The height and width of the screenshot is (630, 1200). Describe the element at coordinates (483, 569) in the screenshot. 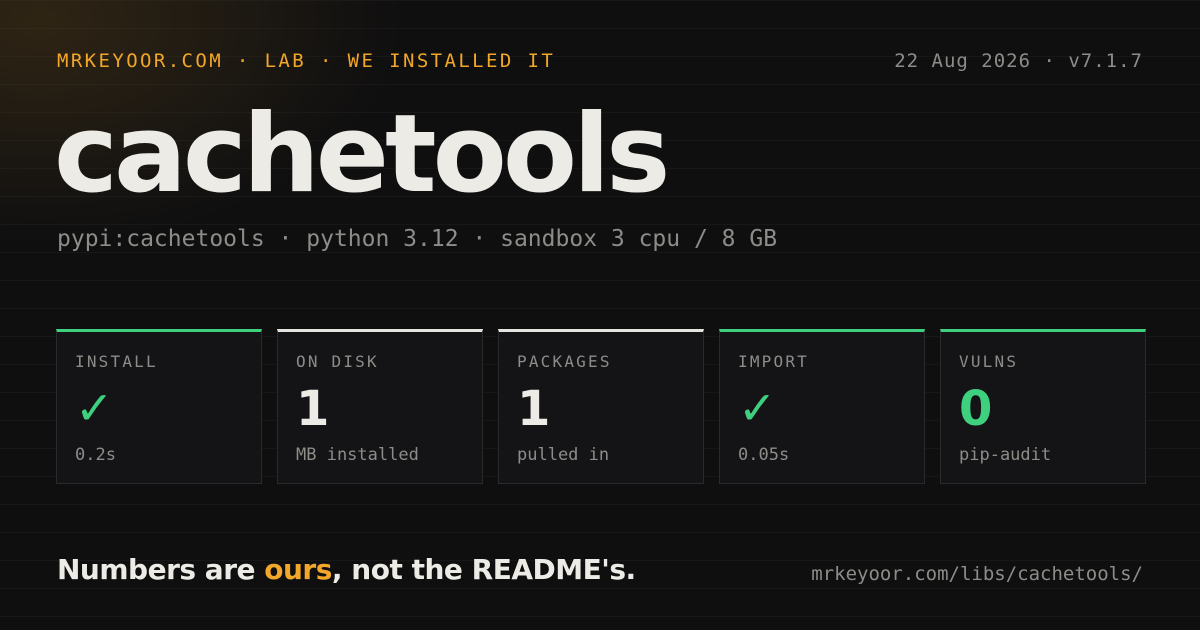

I see `tagline-post: , not the README's.` at that location.